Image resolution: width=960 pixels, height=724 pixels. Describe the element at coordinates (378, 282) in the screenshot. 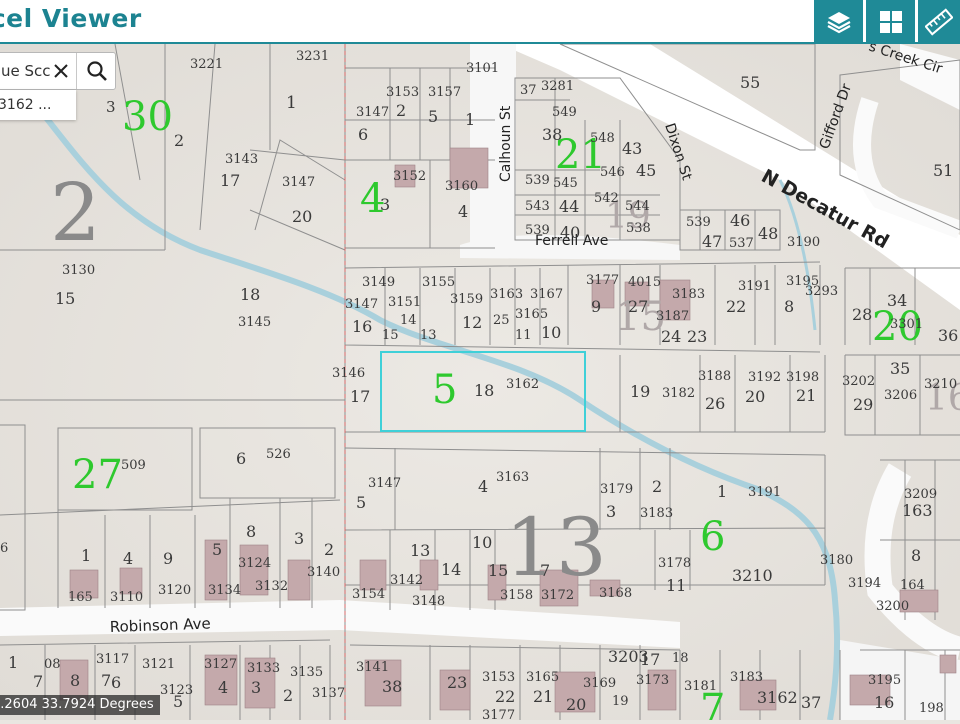

I see `parcel-label: 3149` at that location.